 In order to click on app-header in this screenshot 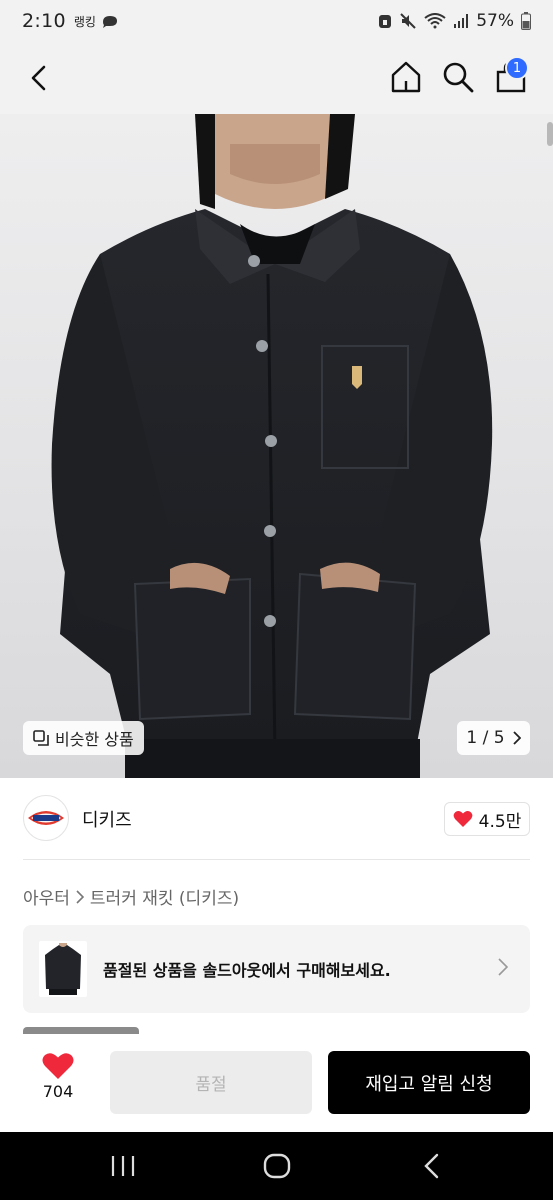, I will do `click(276, 78)`.